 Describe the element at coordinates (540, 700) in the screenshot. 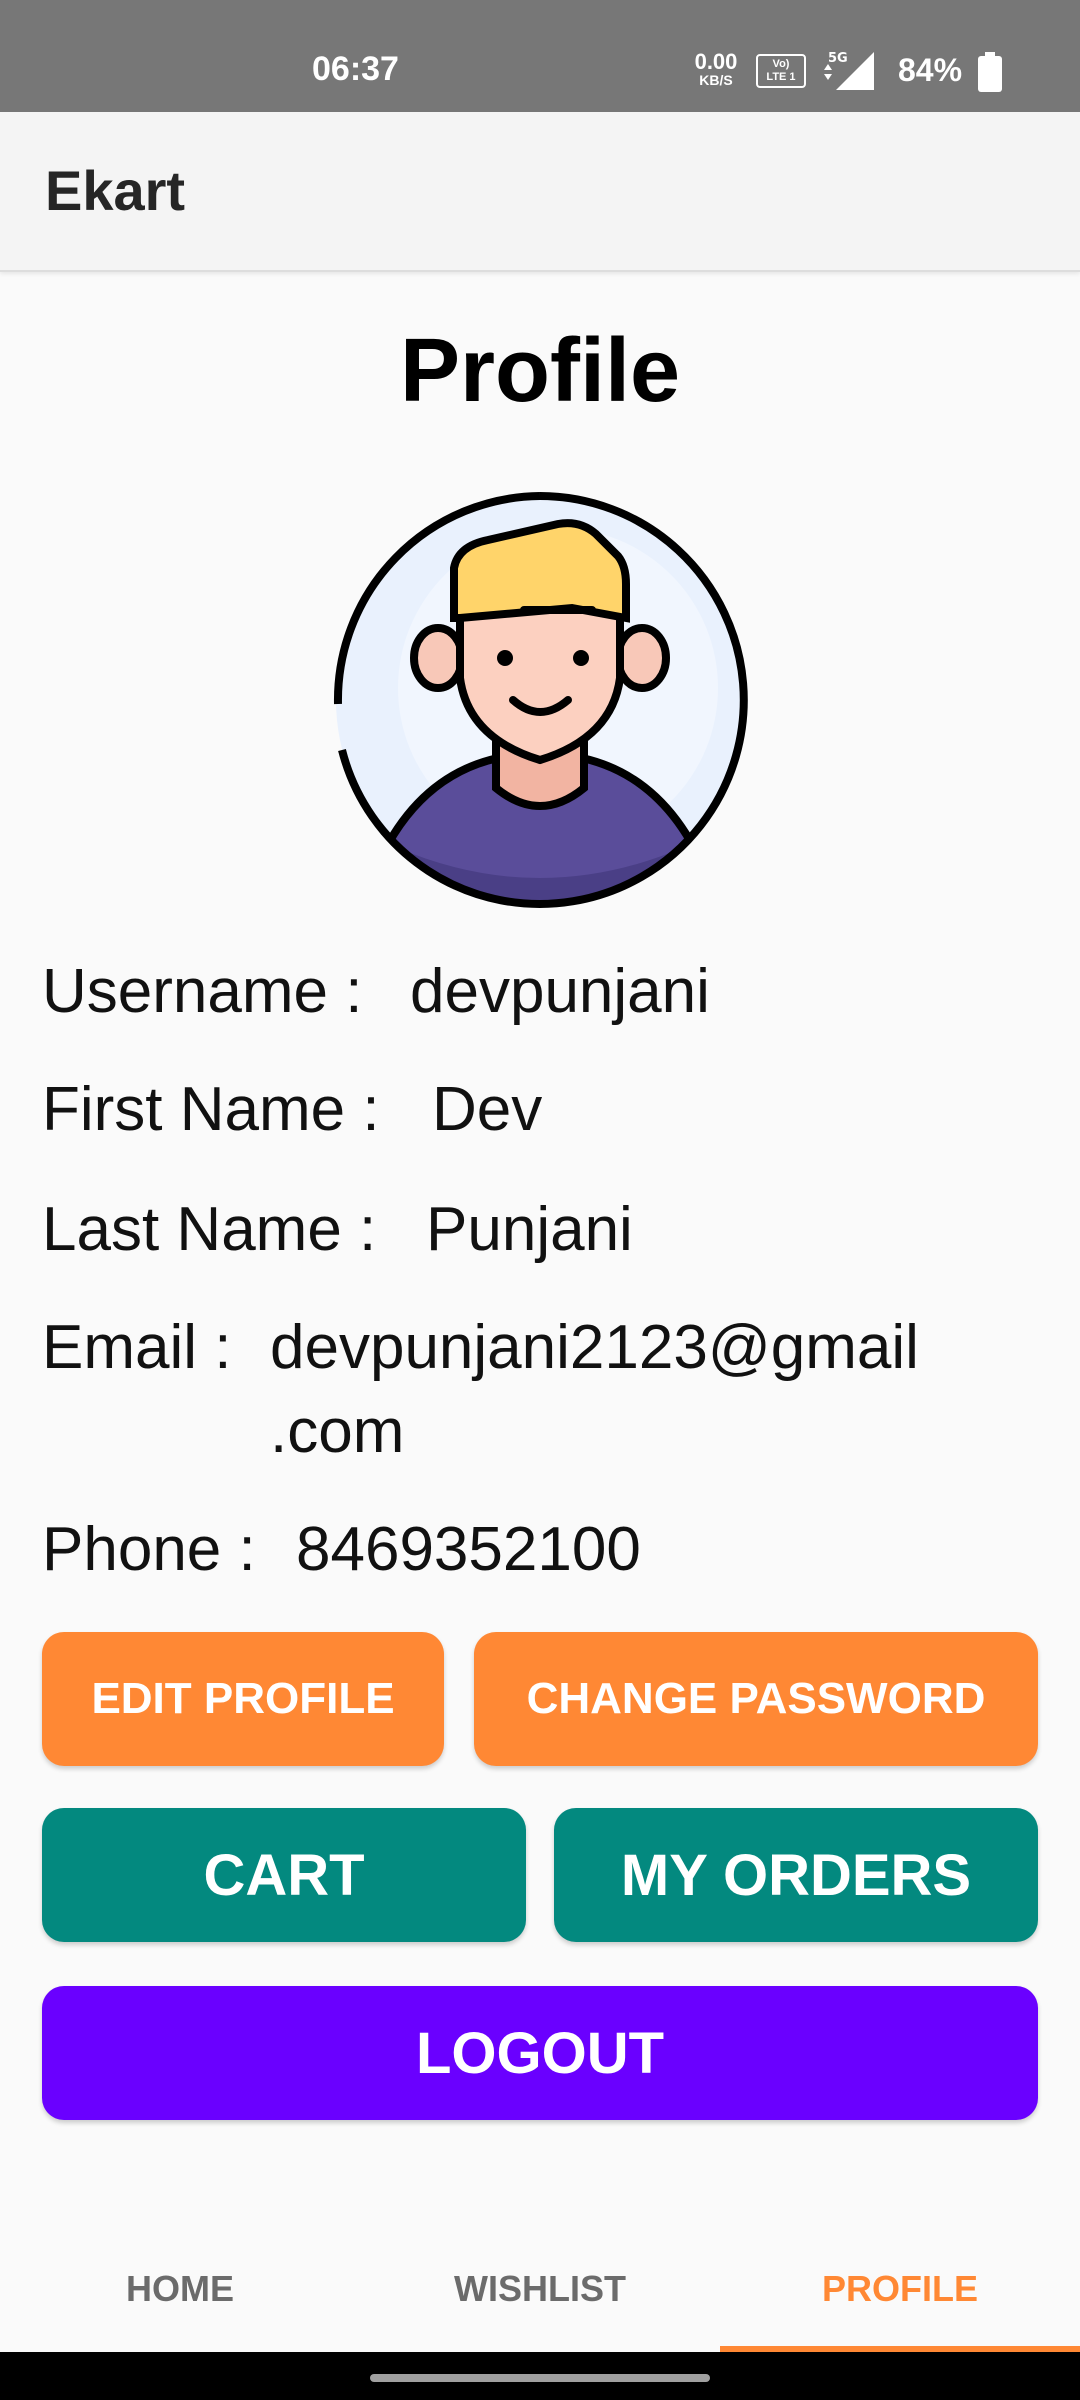

I see `user-avatar-icon` at that location.